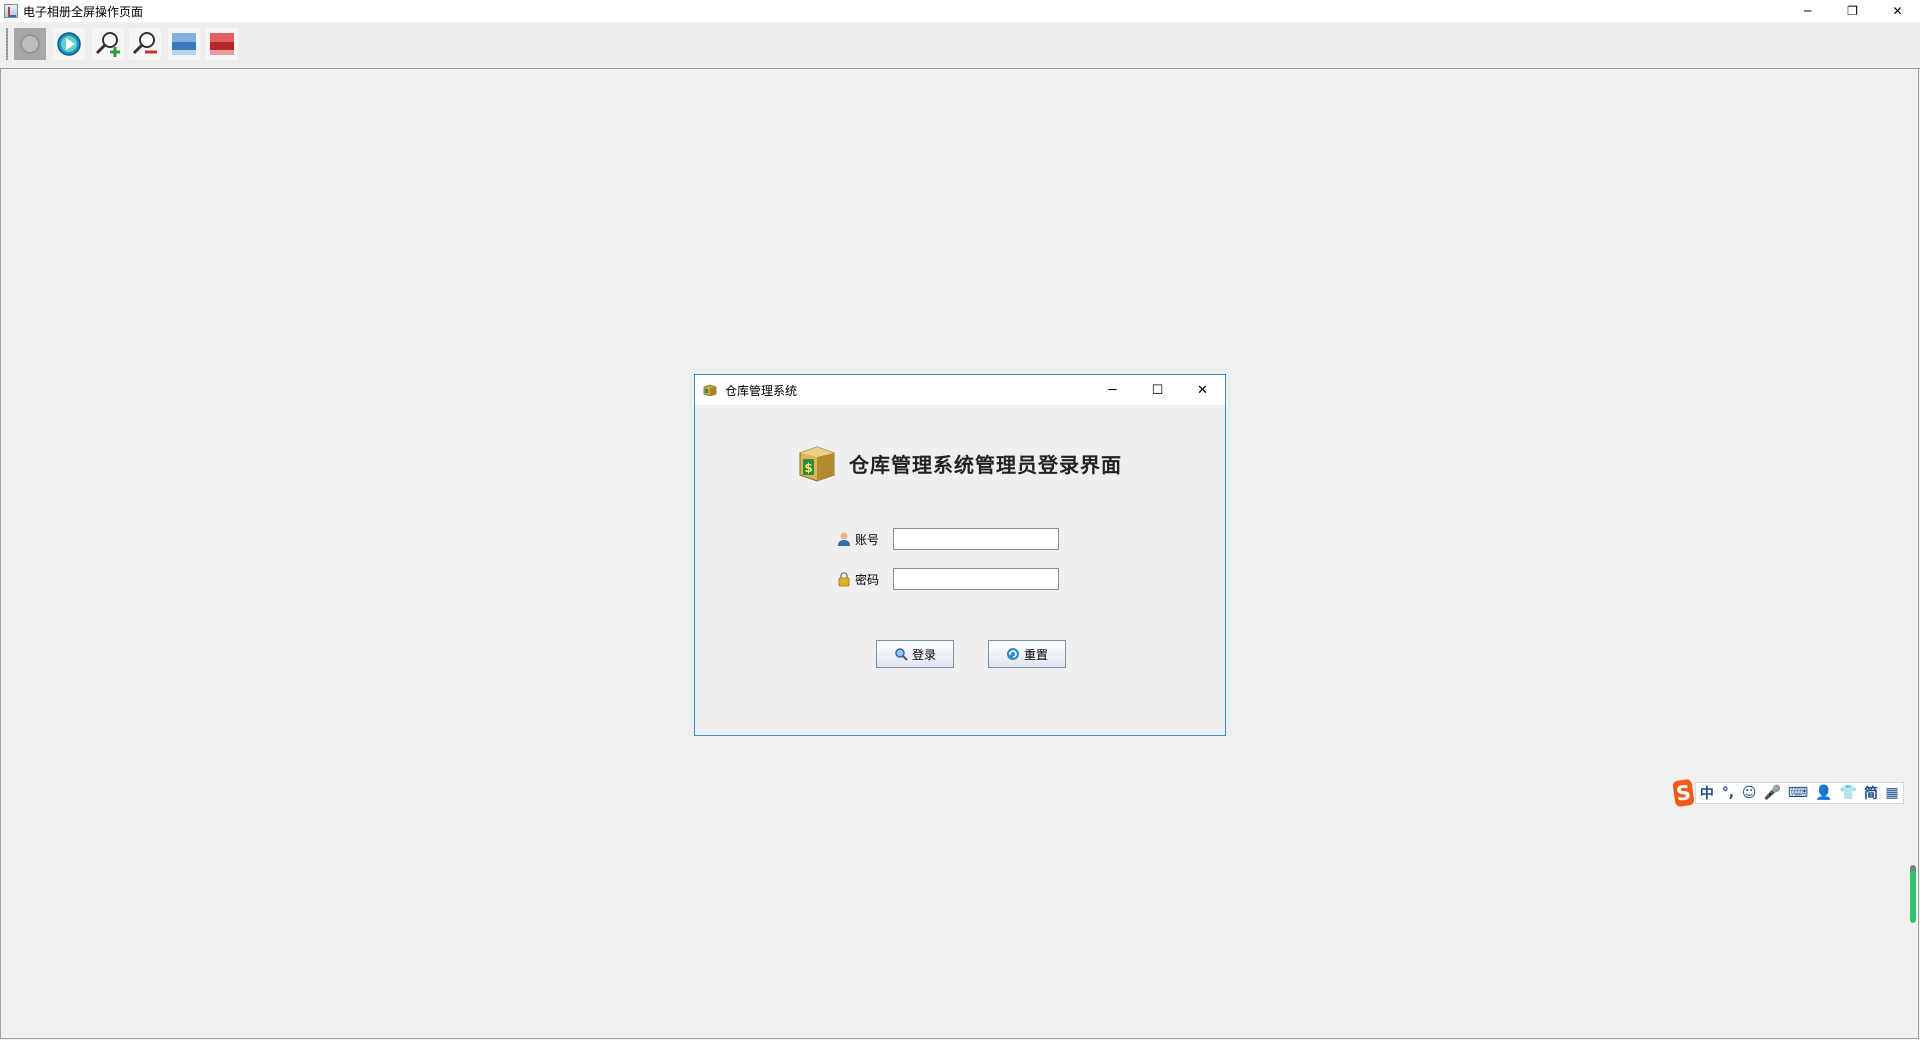 This screenshot has width=1920, height=1040. I want to click on toolbar-button-zoom-in, so click(108, 44).